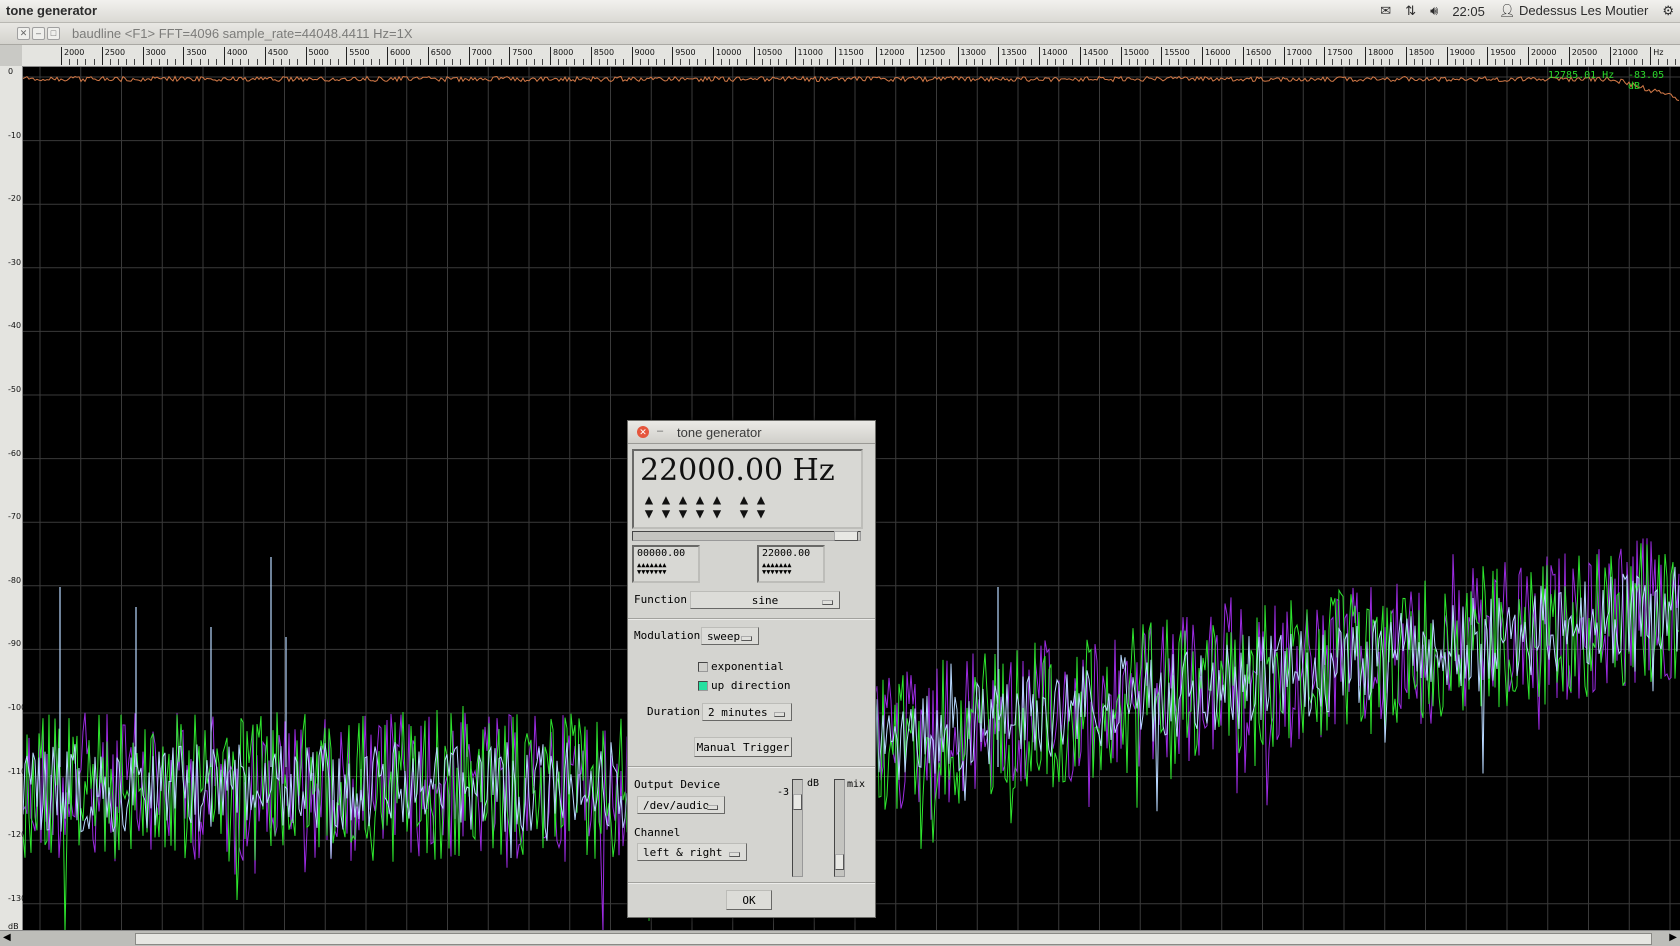 This screenshot has width=1680, height=946. Describe the element at coordinates (893, 939) in the screenshot. I see `scroll-thumb` at that location.